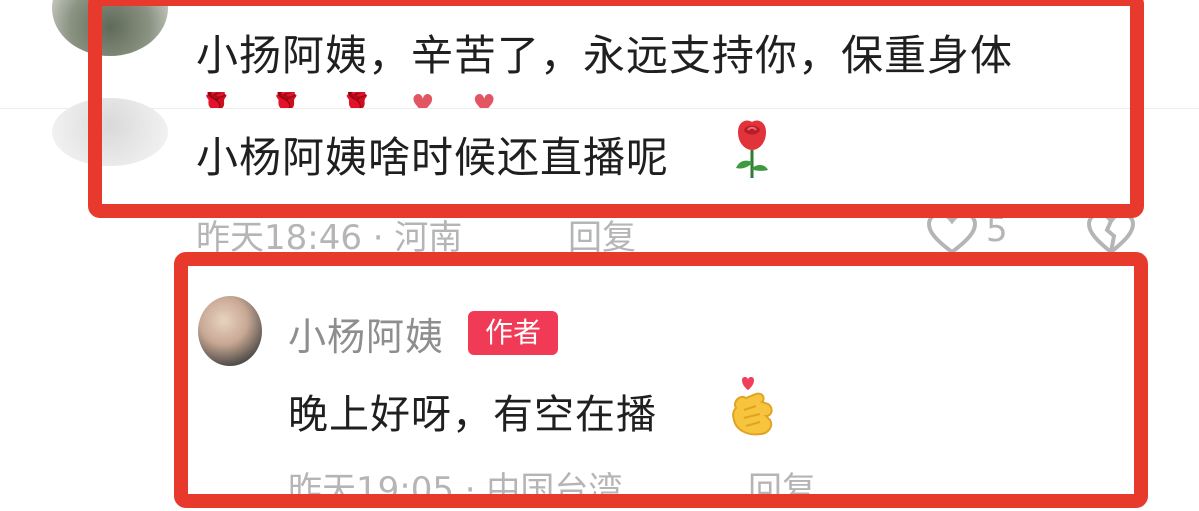  What do you see at coordinates (952, 233) in the screenshot?
I see `heart-outline-icon` at bounding box center [952, 233].